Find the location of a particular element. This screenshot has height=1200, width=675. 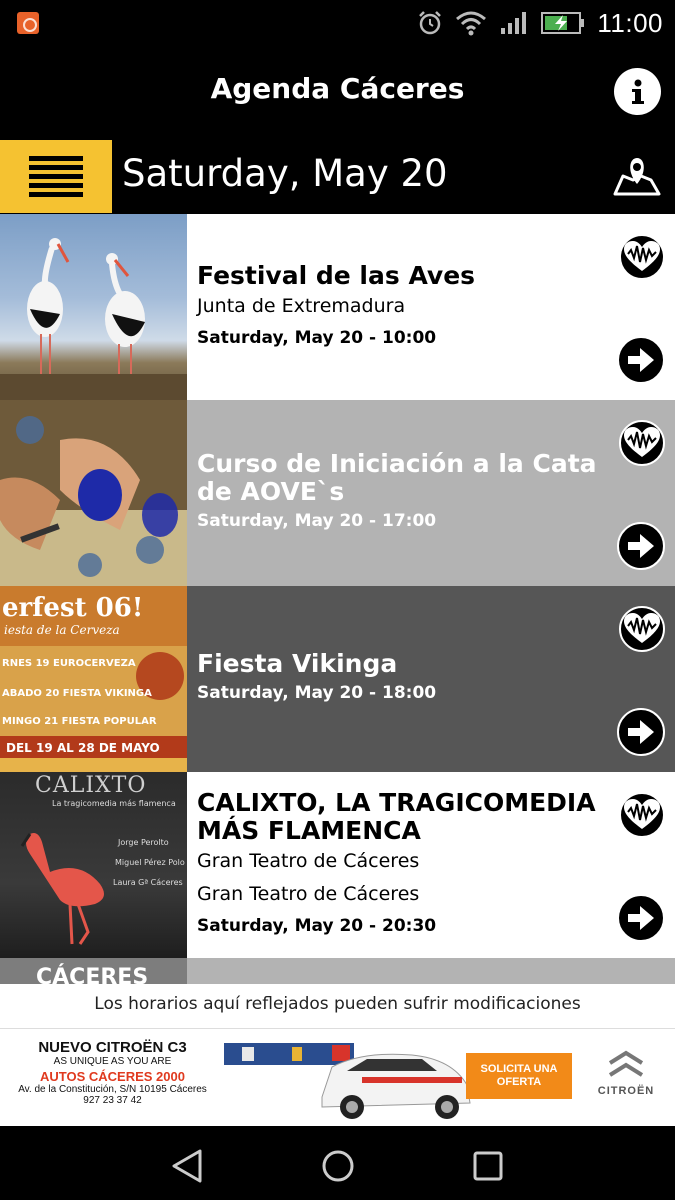

back-icon is located at coordinates (188, 1166).